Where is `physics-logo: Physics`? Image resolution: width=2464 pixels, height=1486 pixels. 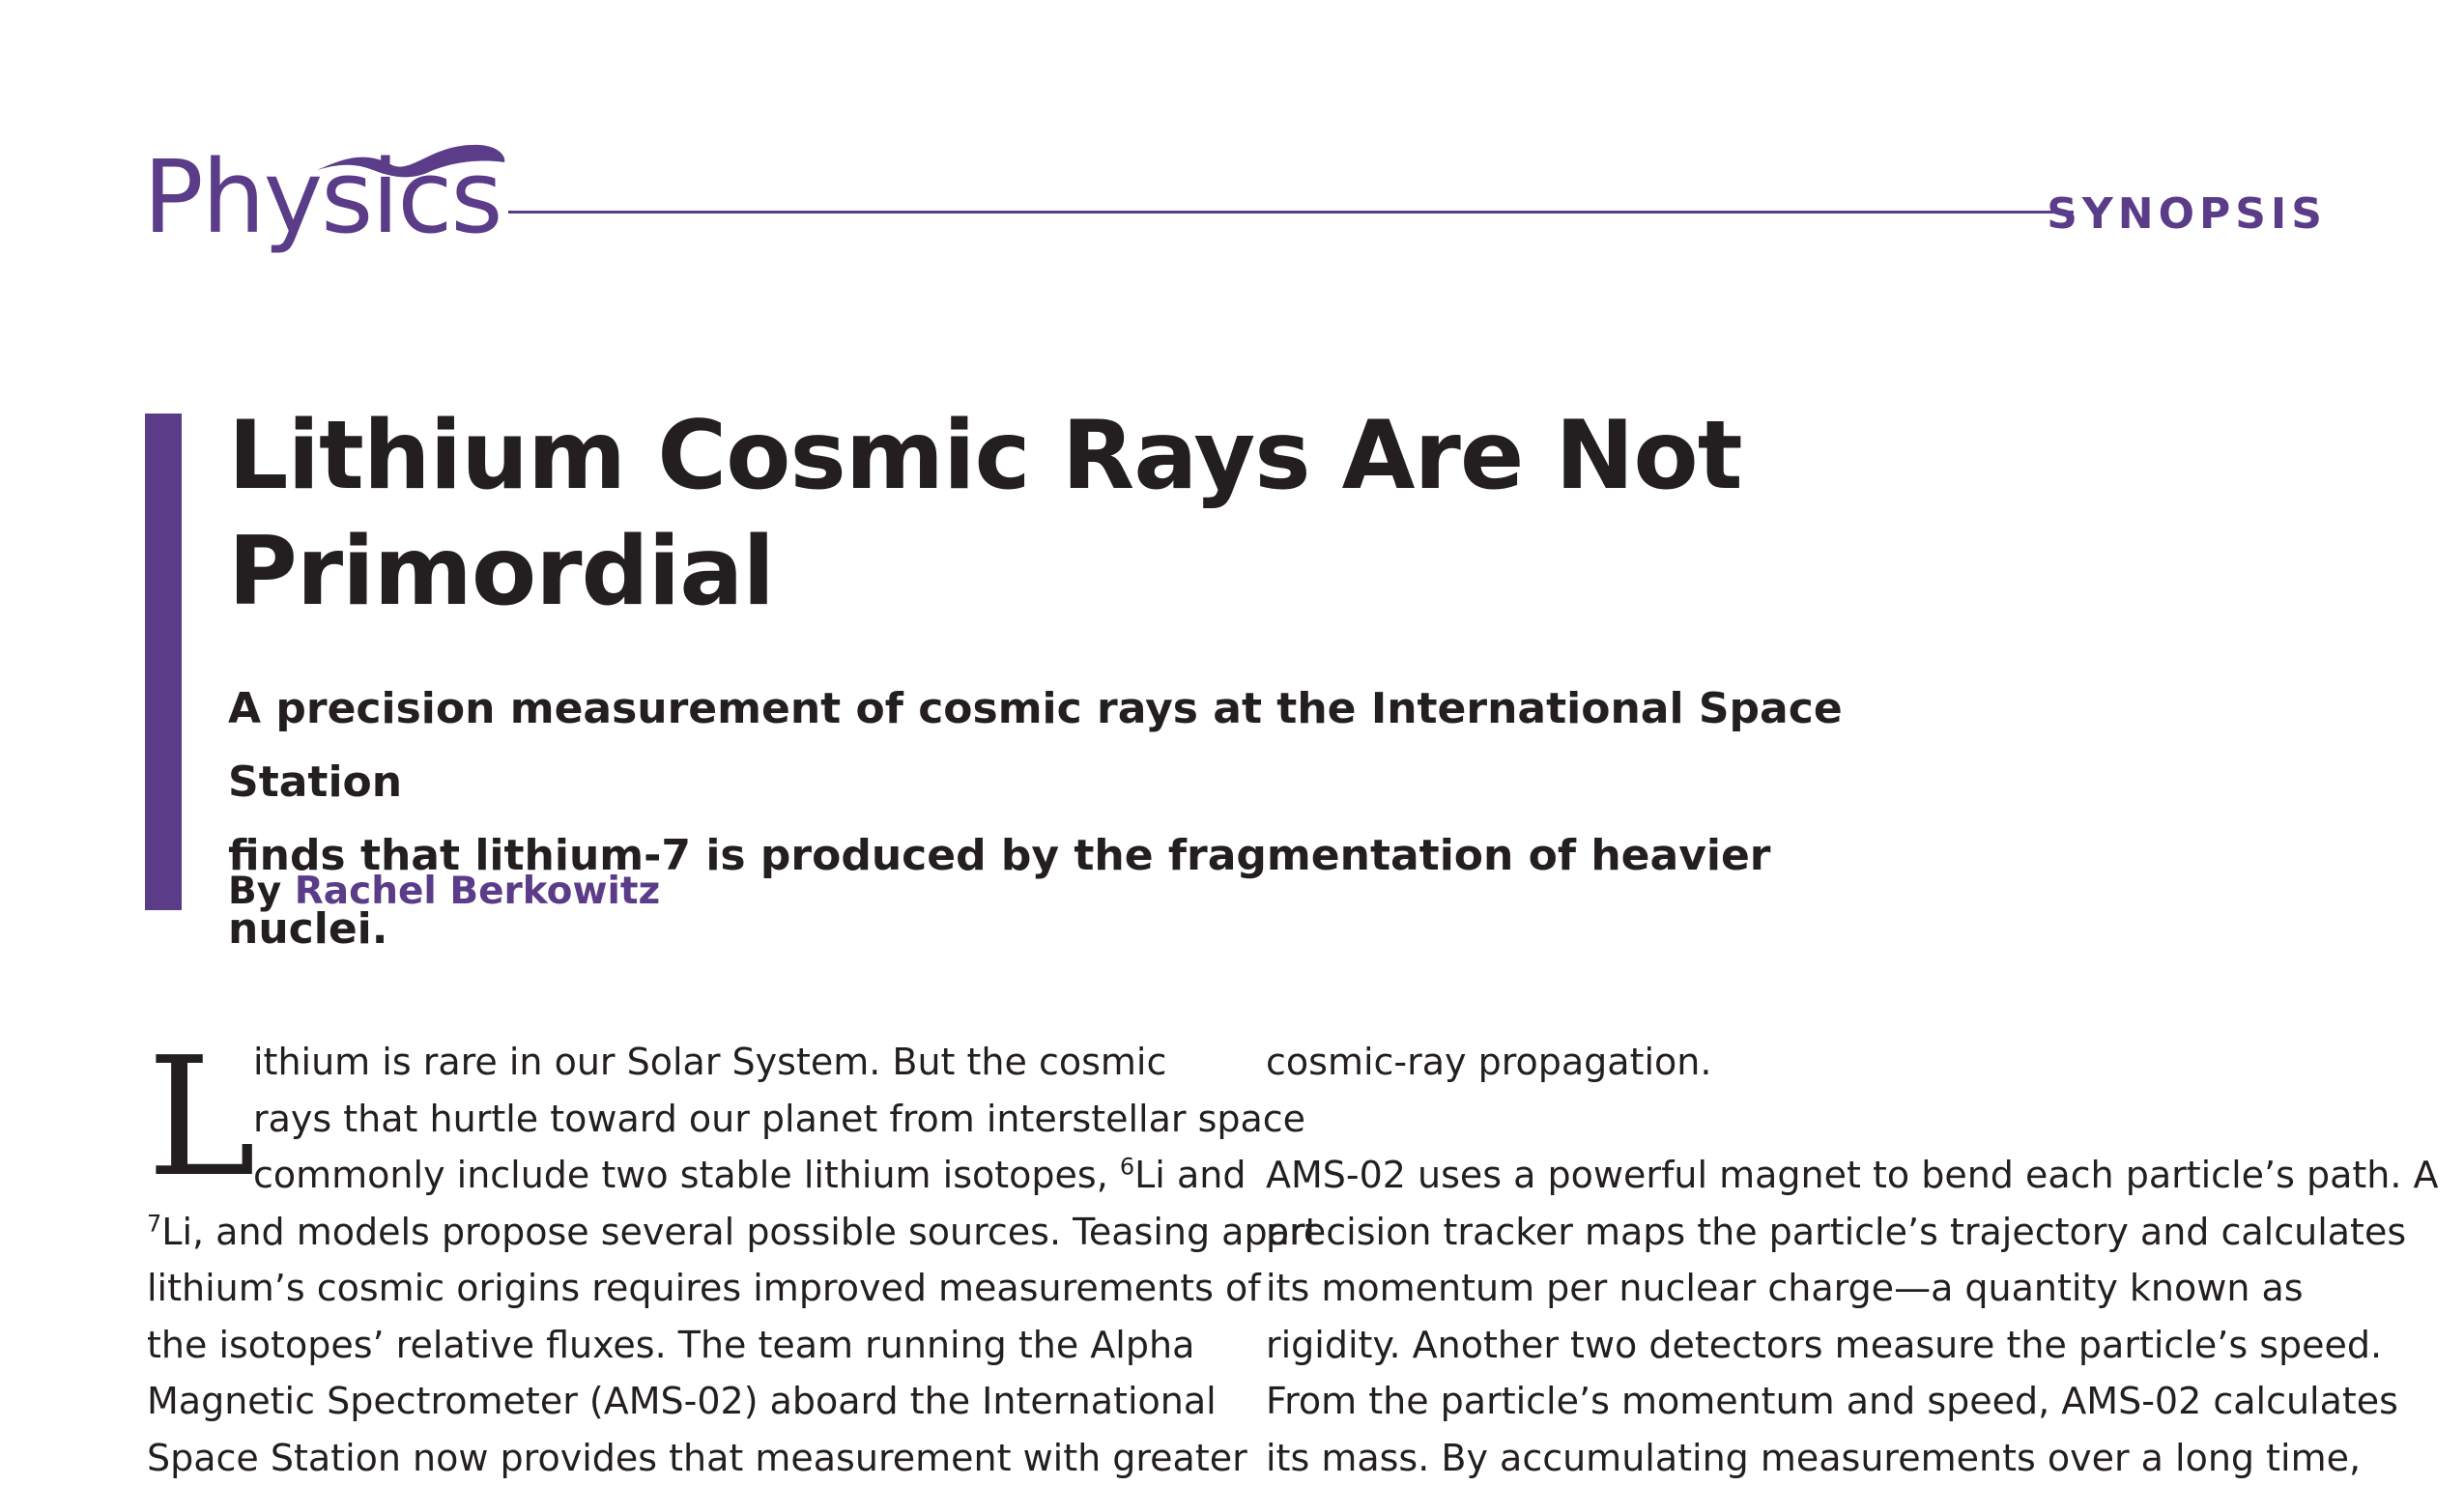 physics-logo: Physics is located at coordinates (322, 205).